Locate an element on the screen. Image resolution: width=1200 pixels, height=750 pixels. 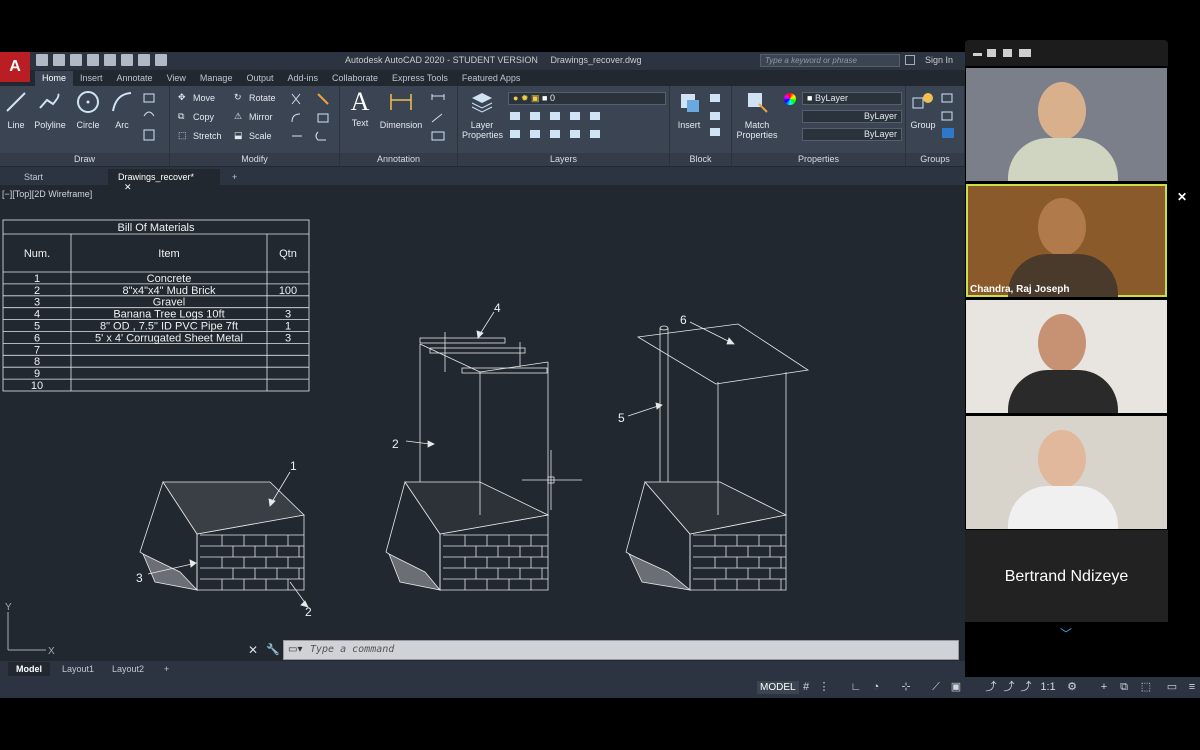
layers-panel-title: Layers is located at coordinates (563, 159).